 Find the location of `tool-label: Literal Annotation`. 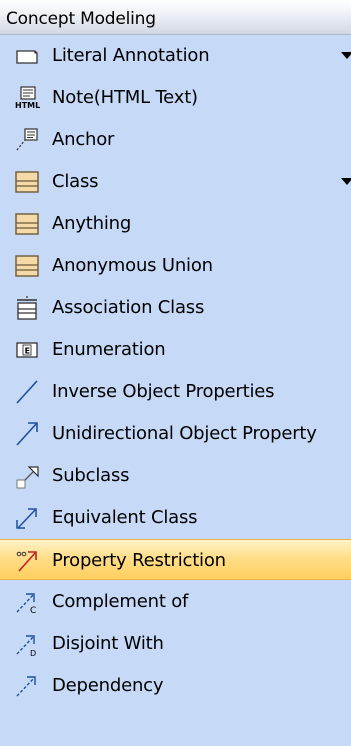

tool-label: Literal Annotation is located at coordinates (131, 55).